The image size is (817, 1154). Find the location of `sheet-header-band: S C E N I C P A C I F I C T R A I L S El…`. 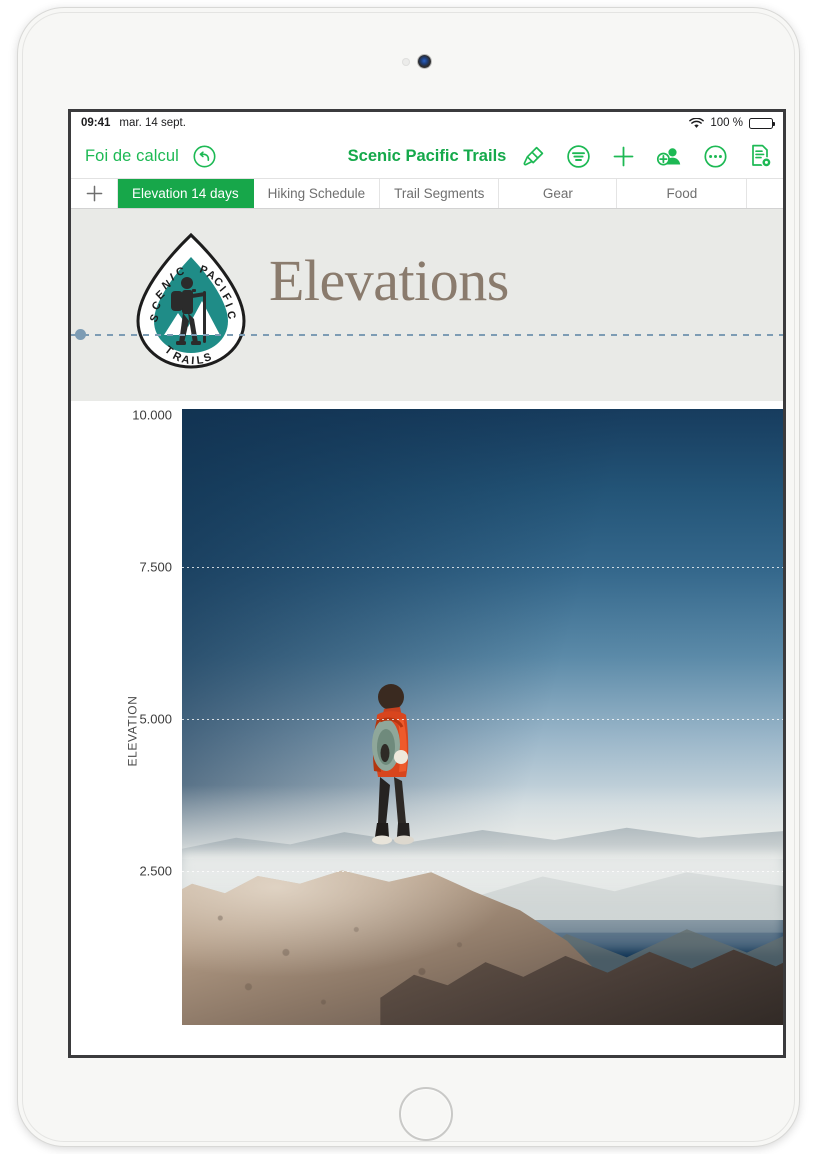

sheet-header-band: S C E N I C P A C I F I C T R A I L S El… is located at coordinates (427, 305).